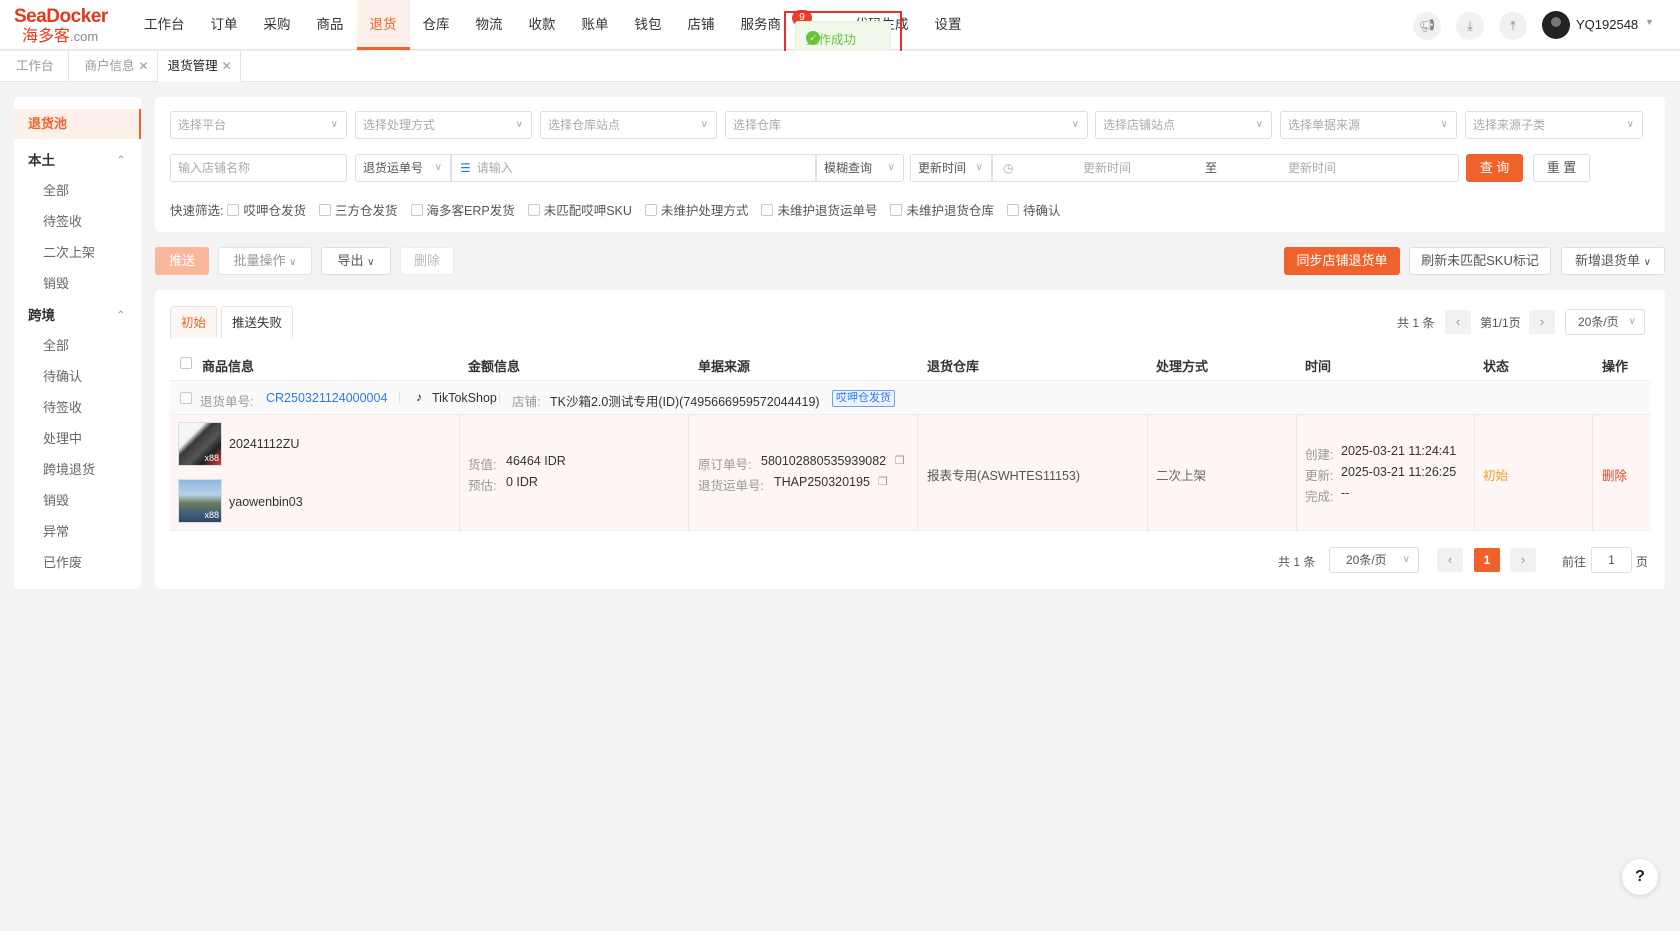  I want to click on quick-filter-no-warehouse: 未维护退货仓库, so click(942, 209).